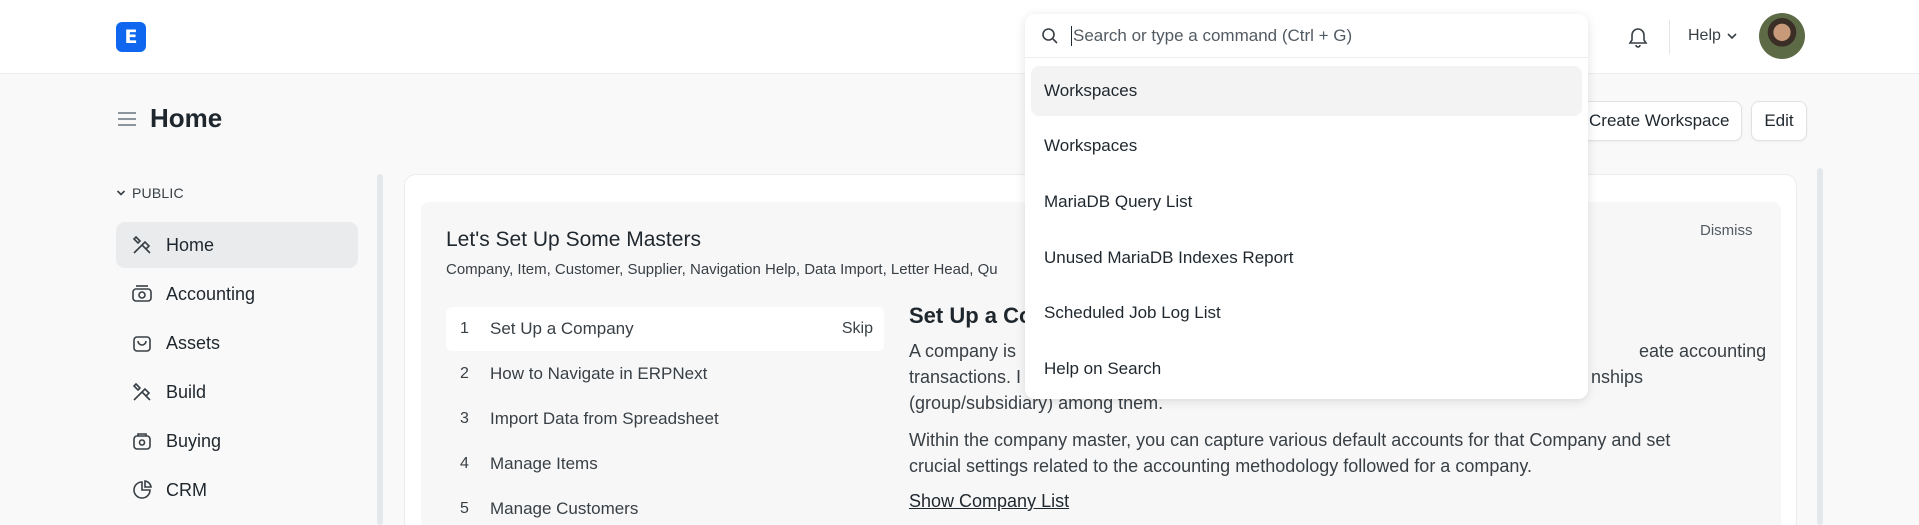 The image size is (1919, 525). What do you see at coordinates (665, 329) in the screenshot?
I see `onboarding-step: 1 Set Up a Company Skip` at bounding box center [665, 329].